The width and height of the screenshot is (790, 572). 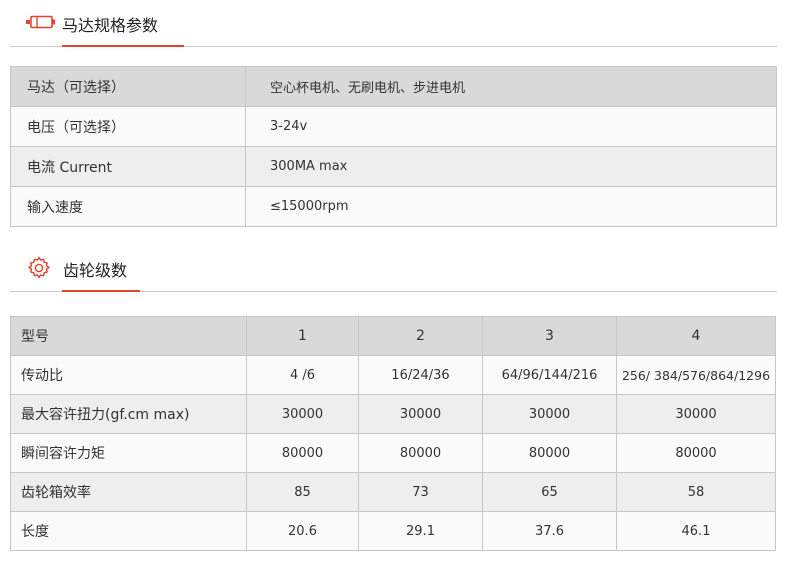 What do you see at coordinates (128, 126) in the screenshot?
I see `spec-label: 电压（可选择）` at bounding box center [128, 126].